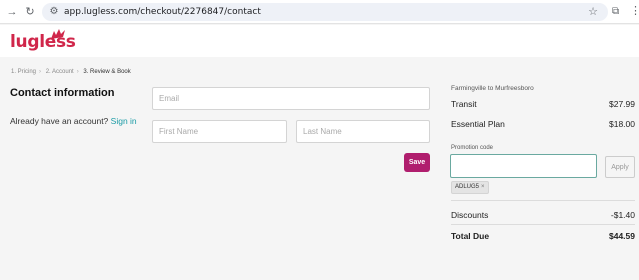 The width and height of the screenshot is (639, 280). What do you see at coordinates (54, 12) in the screenshot?
I see `site-settings-icon: ⚙` at bounding box center [54, 12].